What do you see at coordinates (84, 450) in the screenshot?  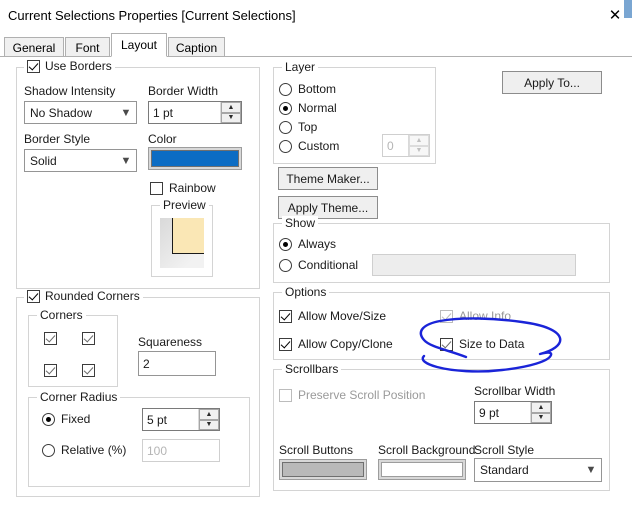 I see `corner-radius-relative-radio: Relative (%)` at bounding box center [84, 450].